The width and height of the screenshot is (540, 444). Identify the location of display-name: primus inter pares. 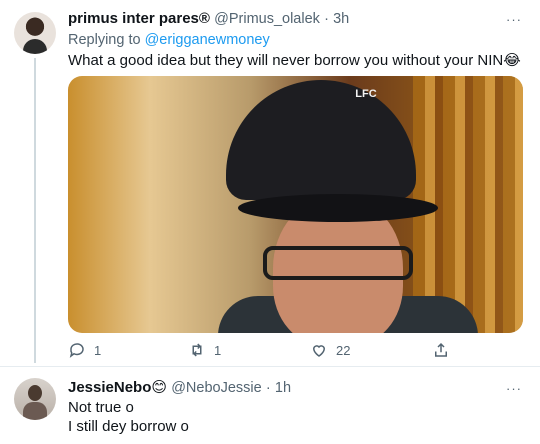
(133, 18).